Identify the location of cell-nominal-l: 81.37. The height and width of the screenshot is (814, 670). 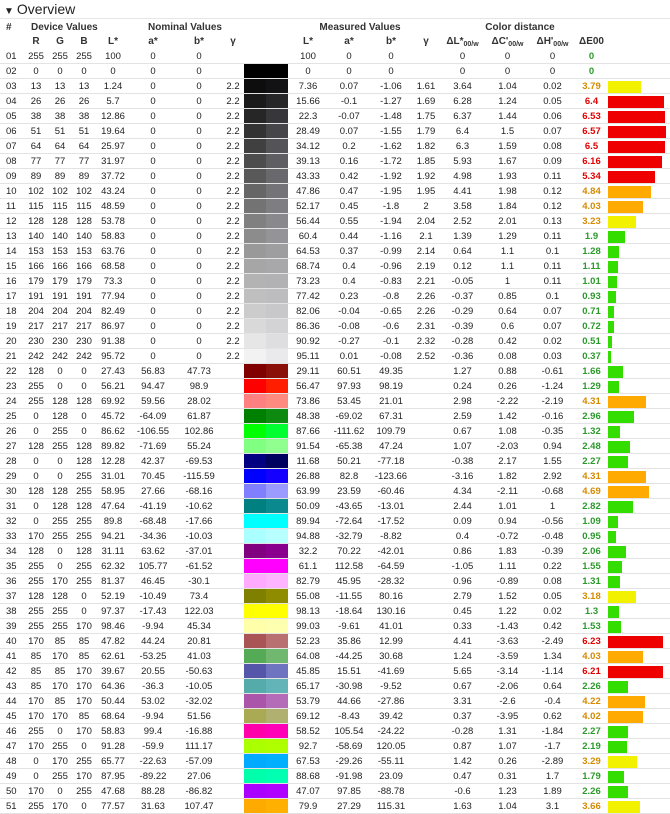
(113, 581).